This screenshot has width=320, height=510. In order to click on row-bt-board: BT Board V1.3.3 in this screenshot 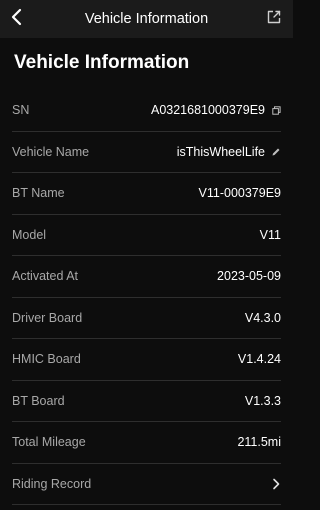, I will do `click(146, 401)`.